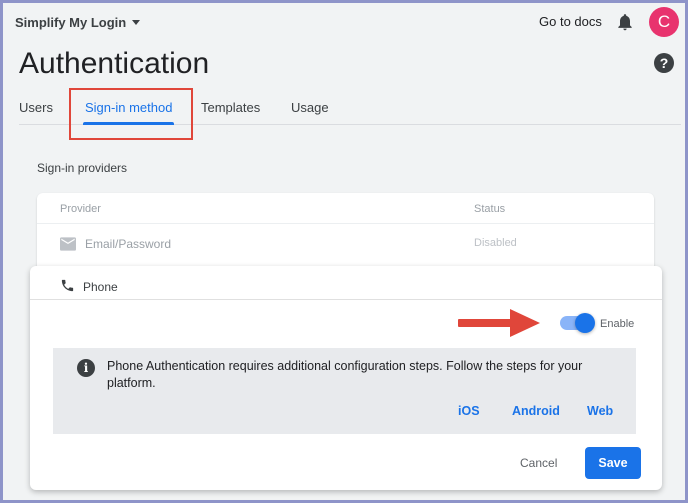 Image resolution: width=688 pixels, height=503 pixels. Describe the element at coordinates (128, 244) in the screenshot. I see `provider-name: Email/Password` at that location.